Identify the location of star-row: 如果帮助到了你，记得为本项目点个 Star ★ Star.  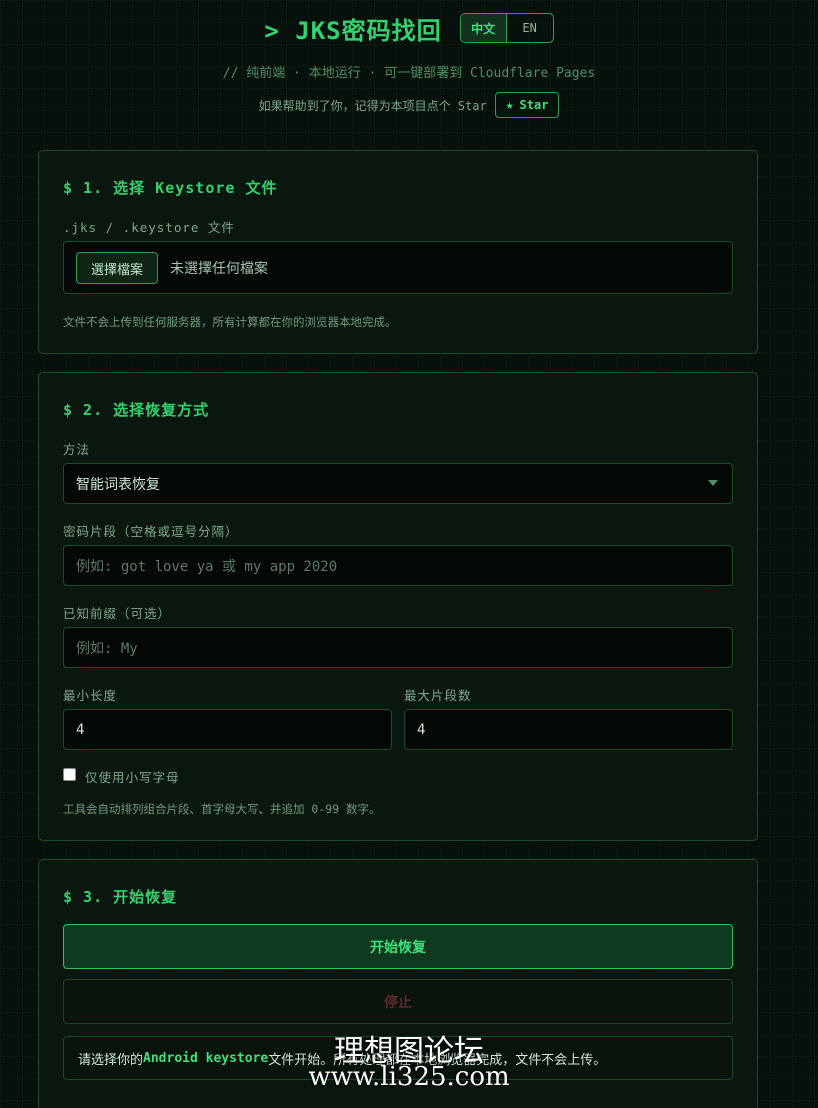
(409, 105).